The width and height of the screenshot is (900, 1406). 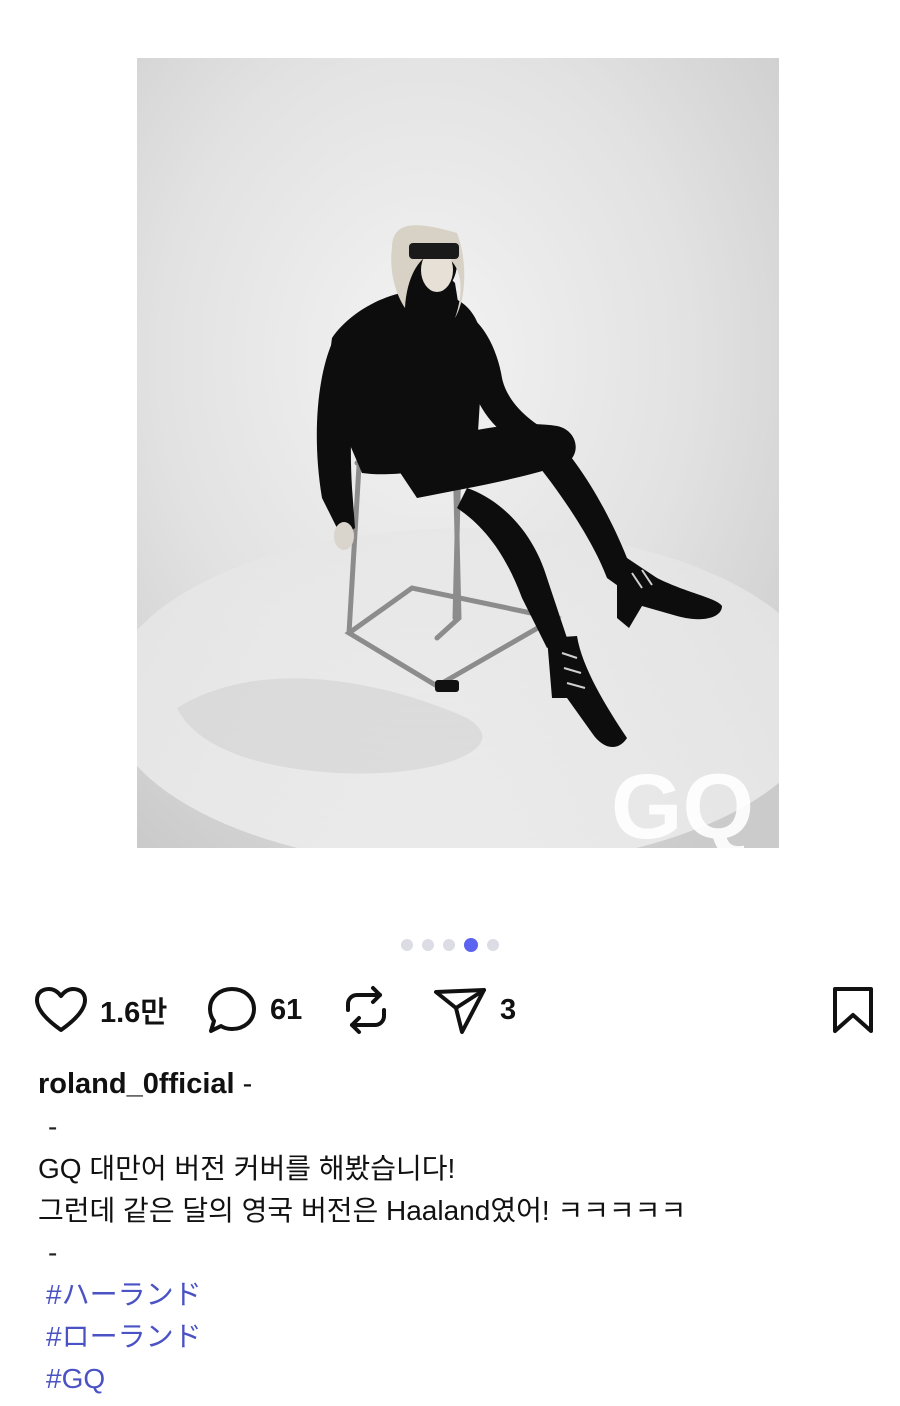 I want to click on carousel-indicator, so click(x=450, y=945).